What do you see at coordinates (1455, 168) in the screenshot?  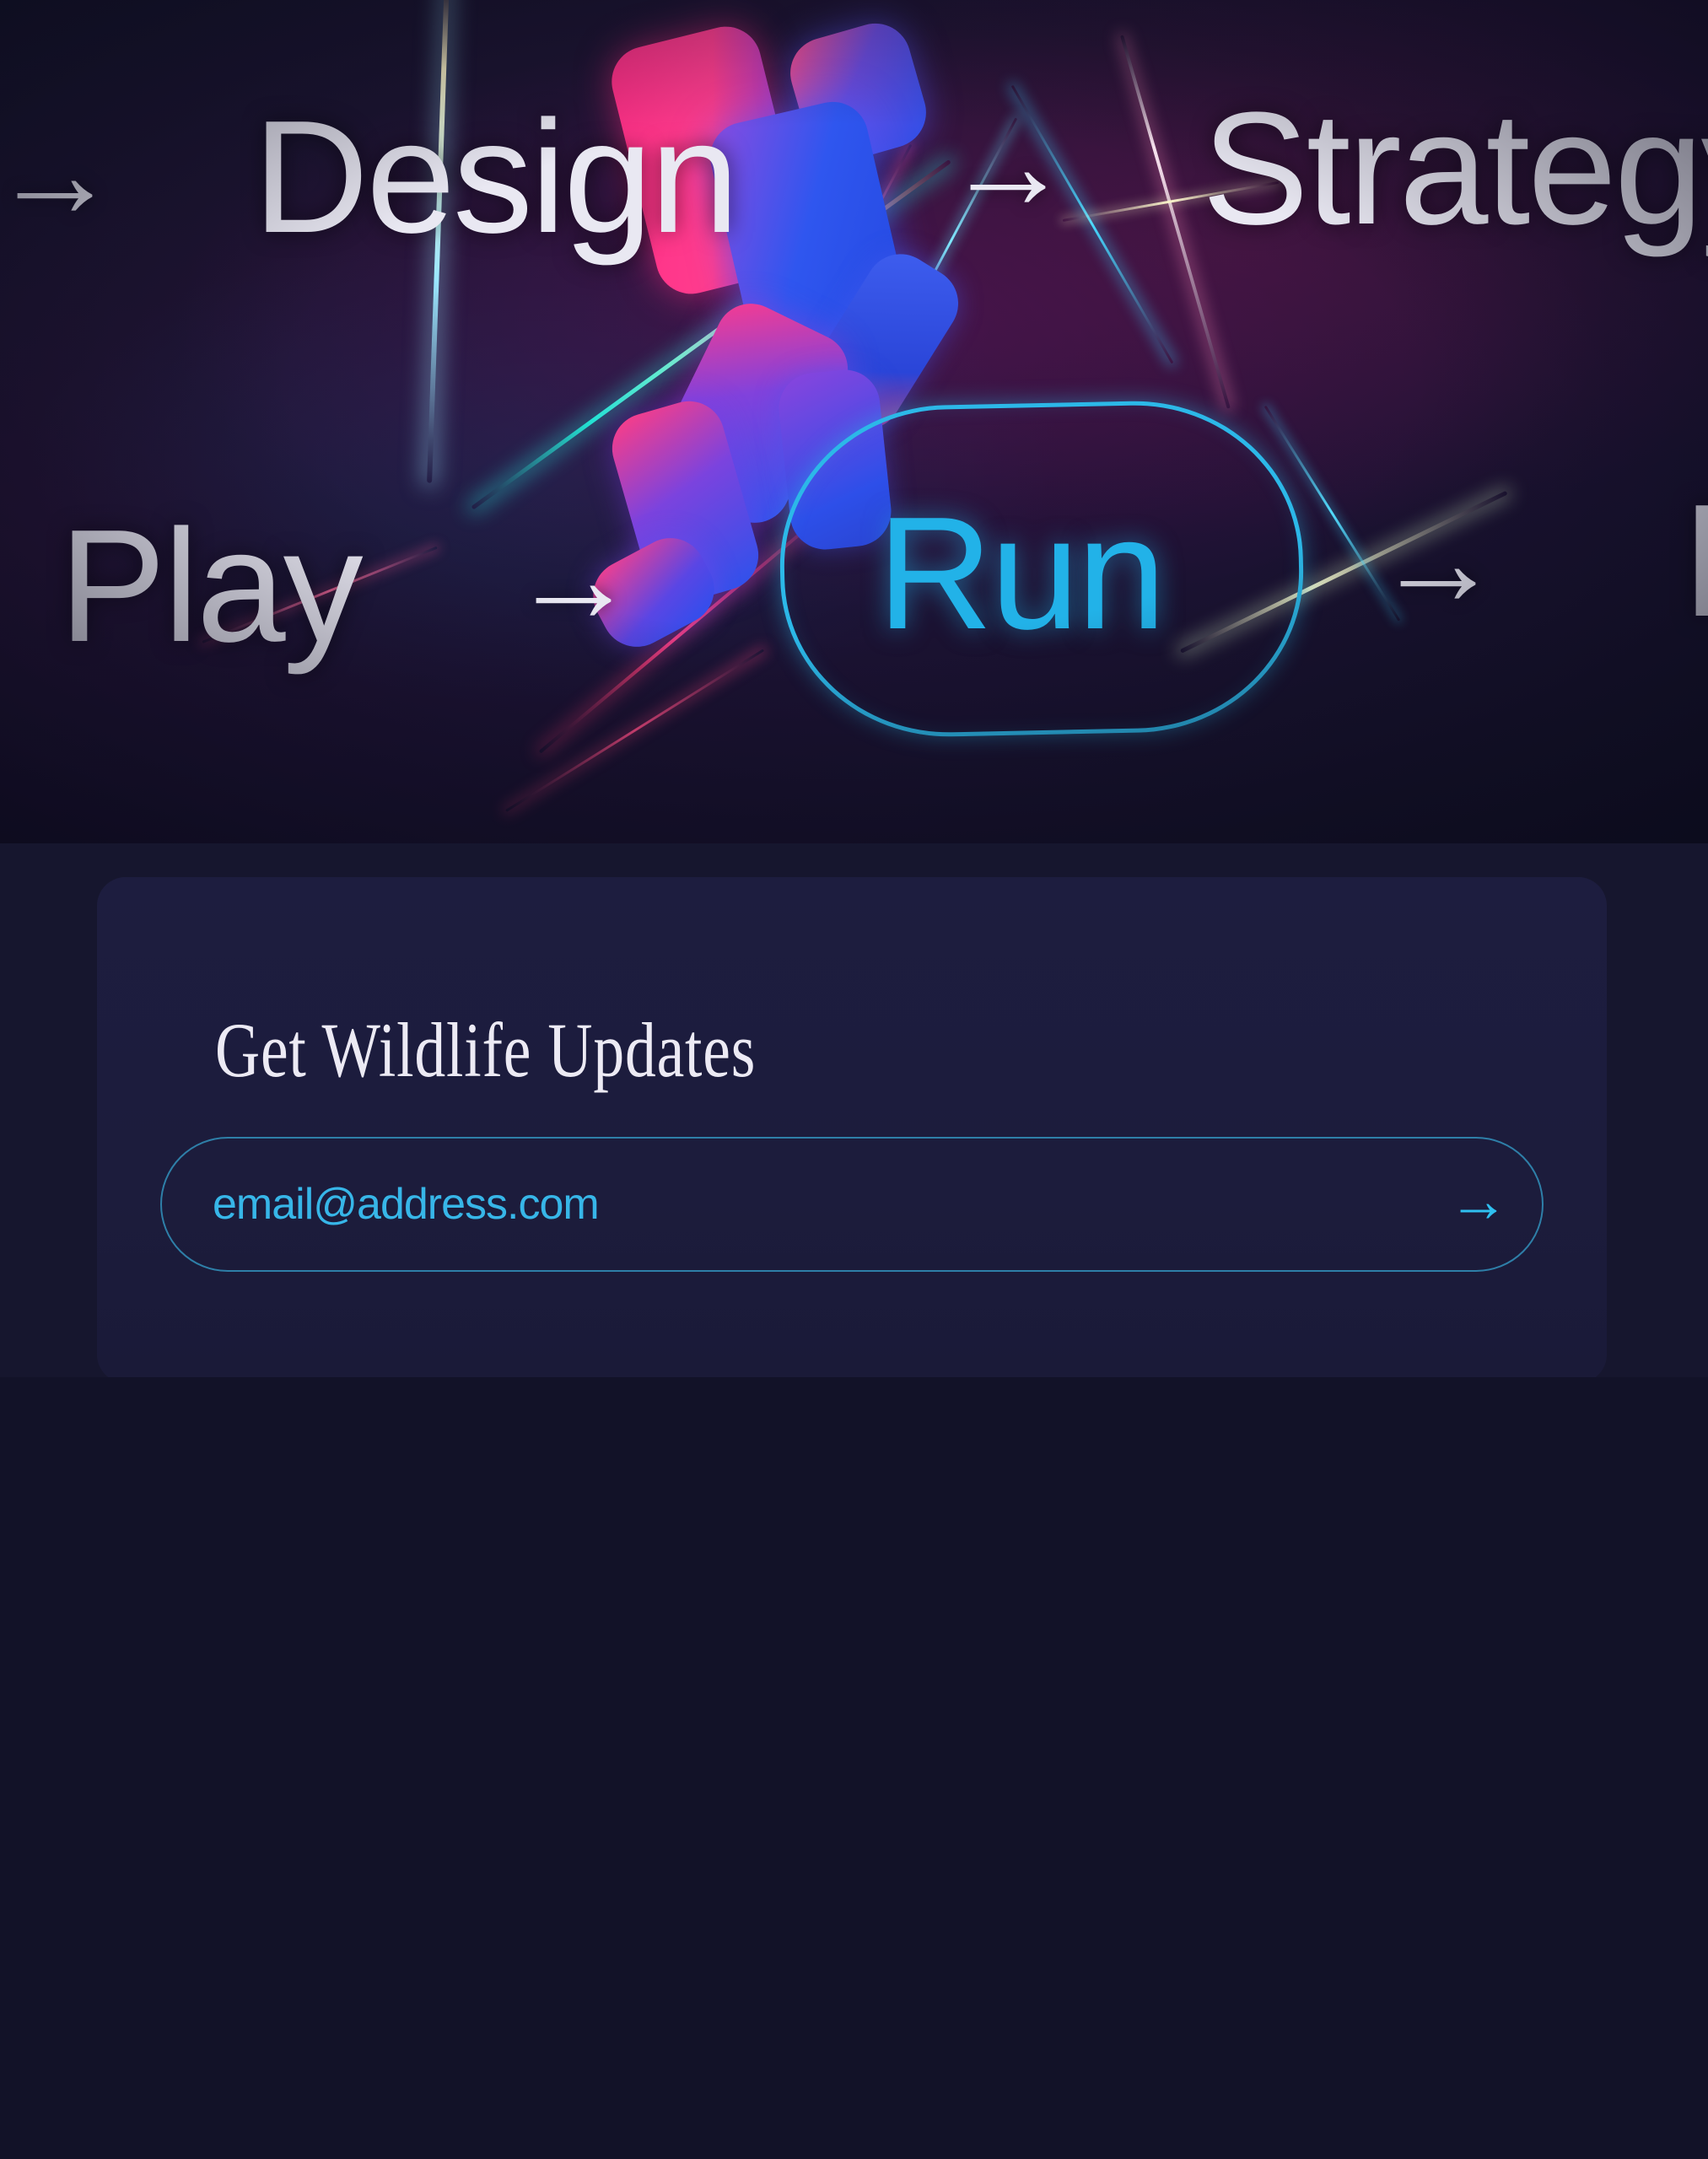 I see `hero-word-strategy: Strategy` at bounding box center [1455, 168].